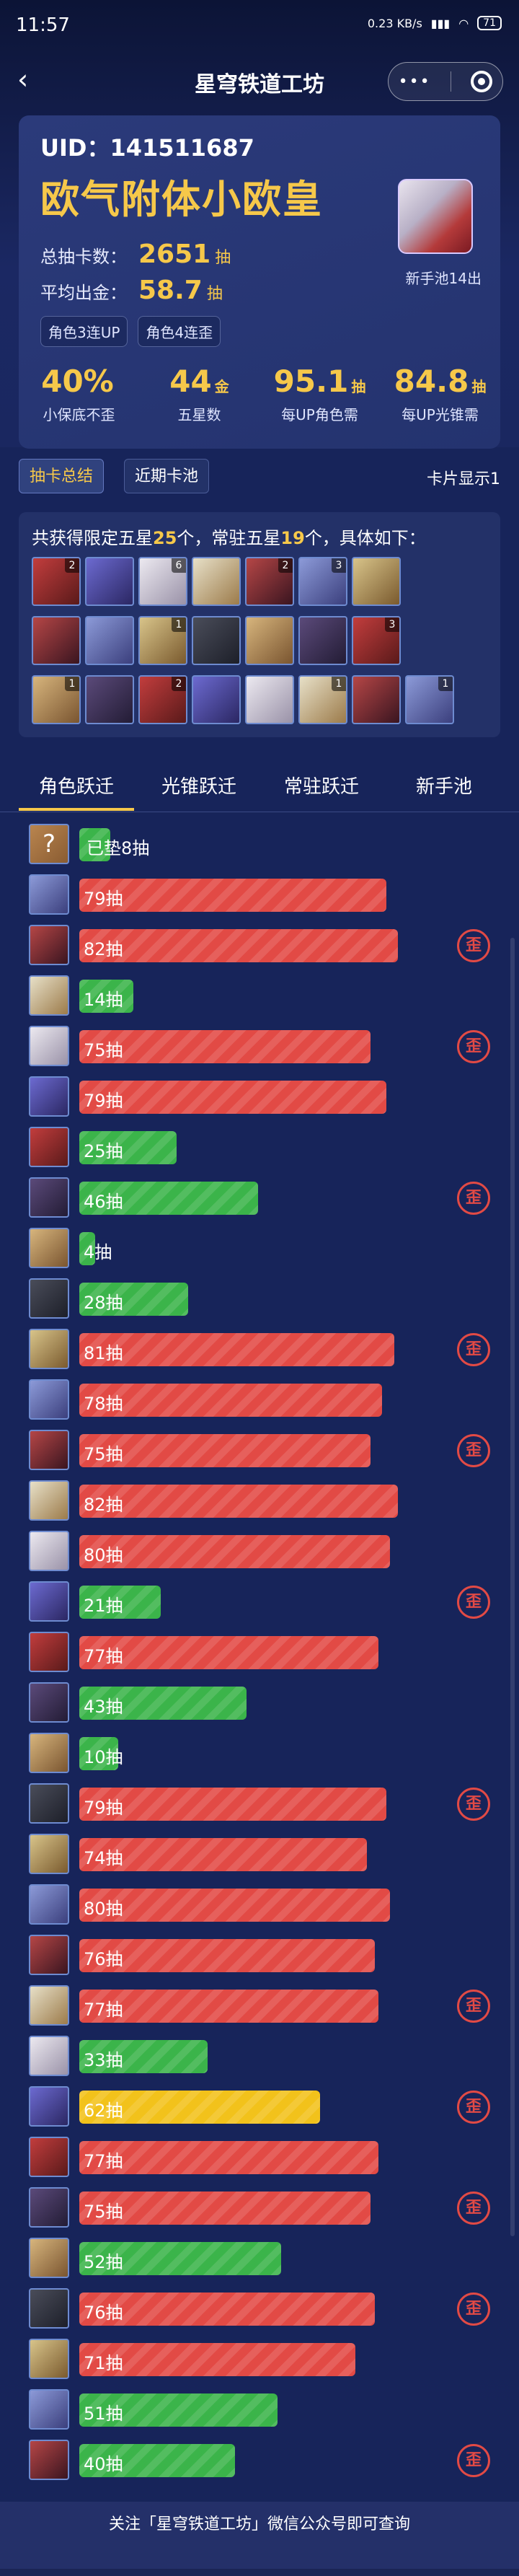 The width and height of the screenshot is (519, 2576). What do you see at coordinates (162, 640) in the screenshot?
I see `character-thumbnail: 1` at bounding box center [162, 640].